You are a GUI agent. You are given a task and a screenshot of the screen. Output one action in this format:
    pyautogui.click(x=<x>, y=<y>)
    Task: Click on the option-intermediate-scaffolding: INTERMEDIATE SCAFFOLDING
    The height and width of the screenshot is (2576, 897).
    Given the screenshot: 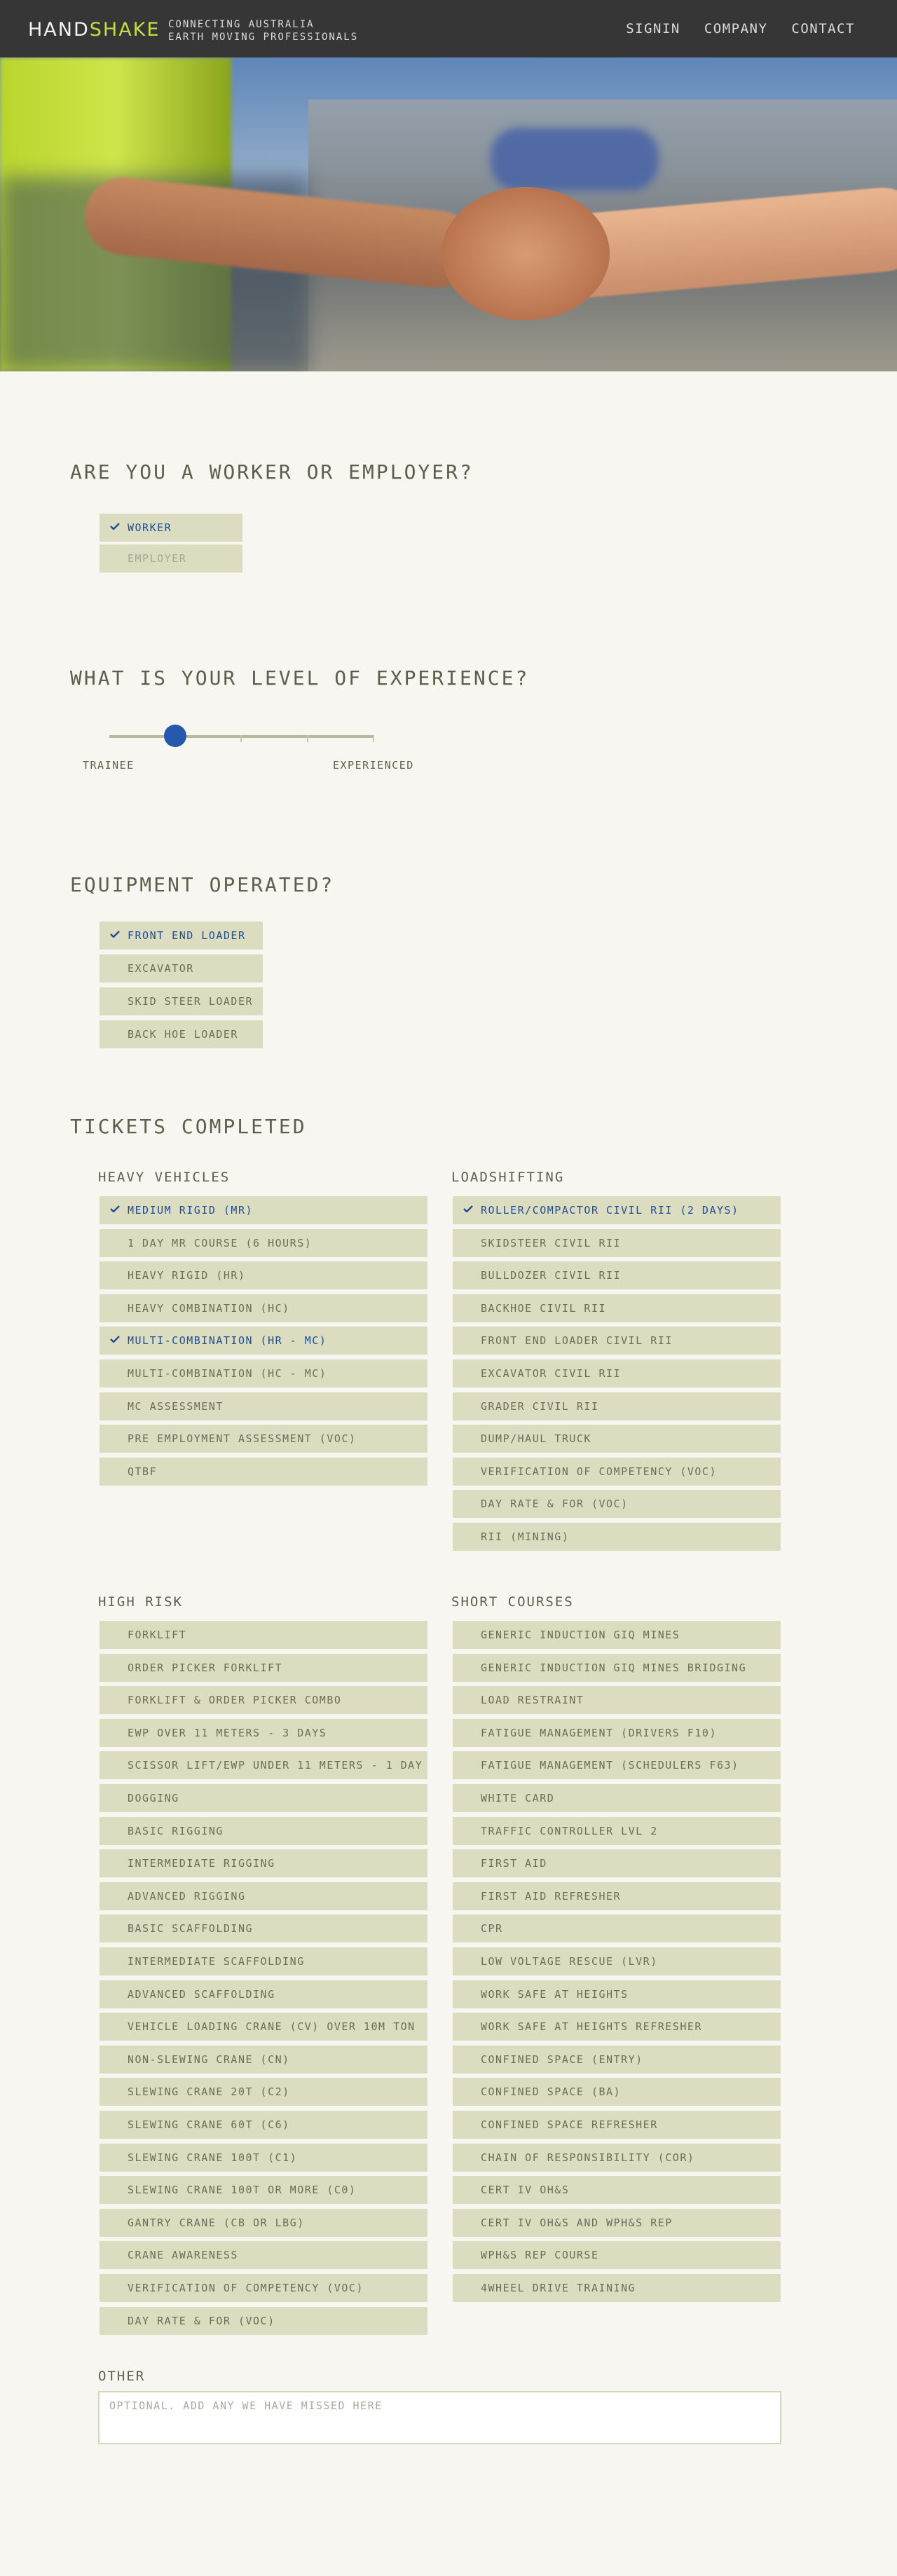 What is the action you would take?
    pyautogui.click(x=264, y=1961)
    